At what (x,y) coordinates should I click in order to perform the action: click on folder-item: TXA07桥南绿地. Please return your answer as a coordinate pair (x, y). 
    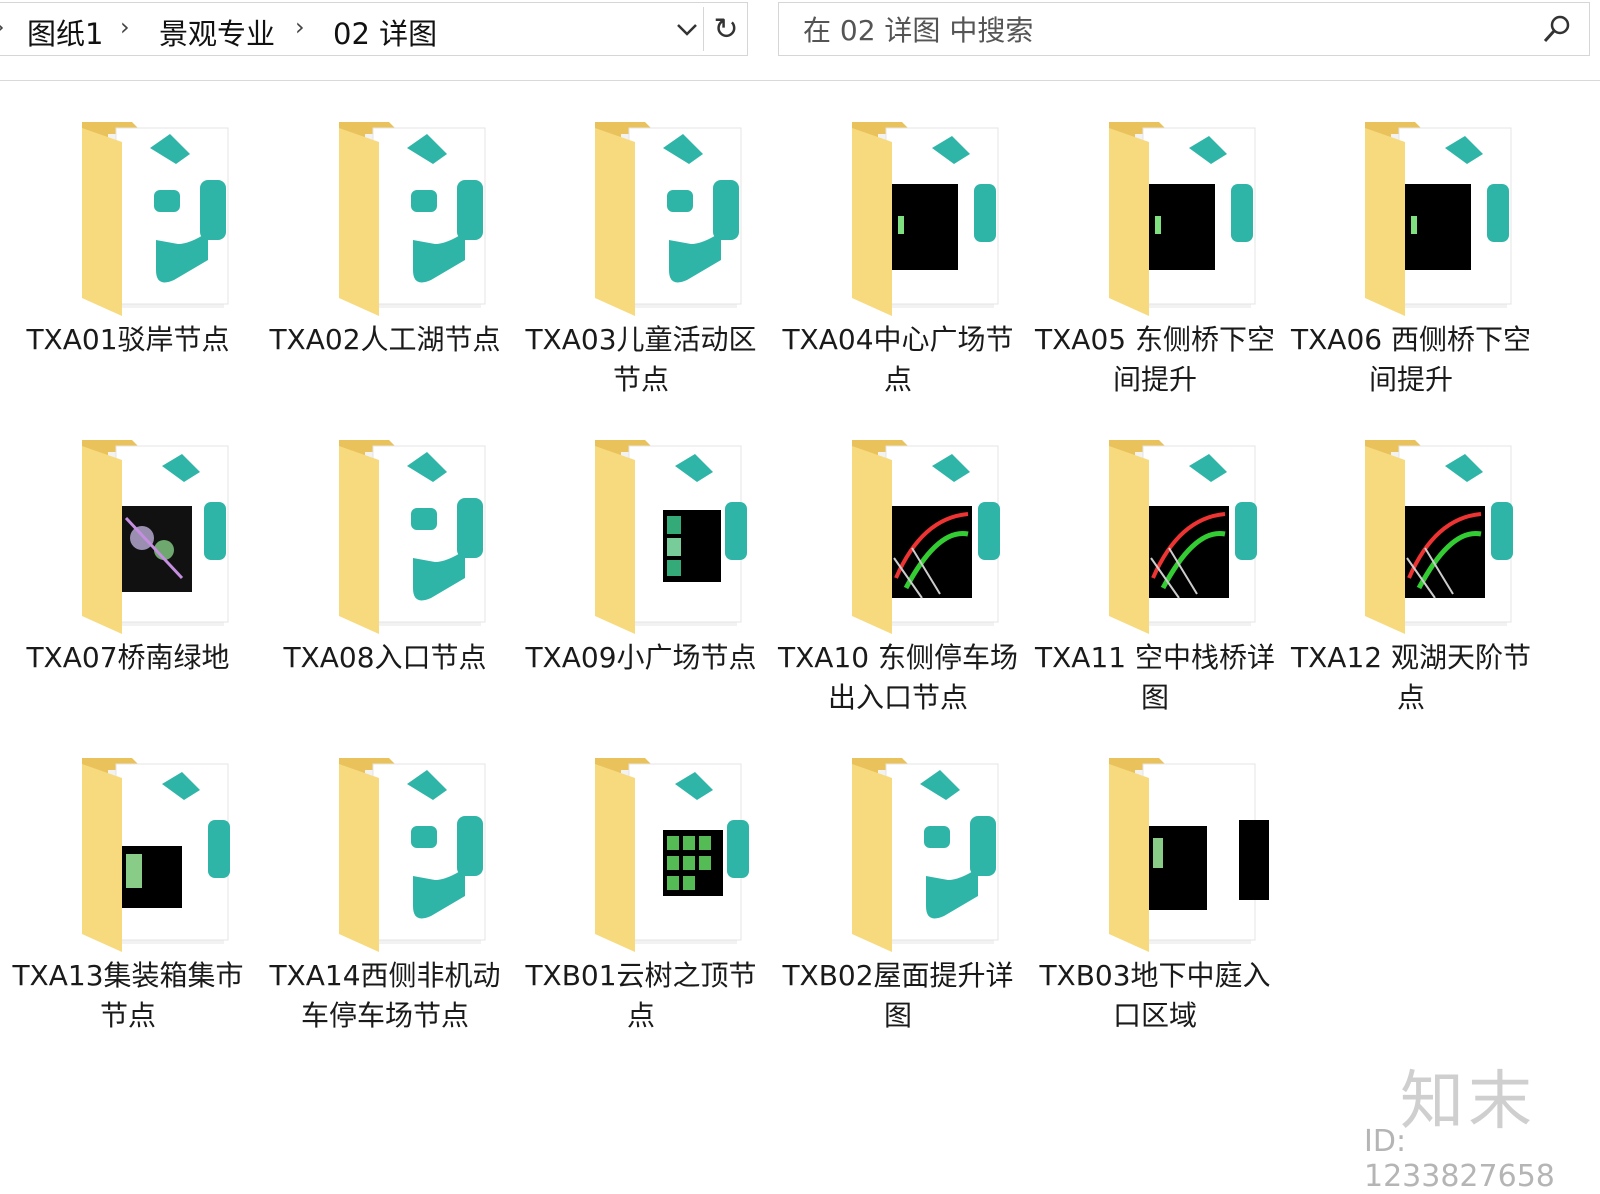
    Looking at the image, I should click on (128, 553).